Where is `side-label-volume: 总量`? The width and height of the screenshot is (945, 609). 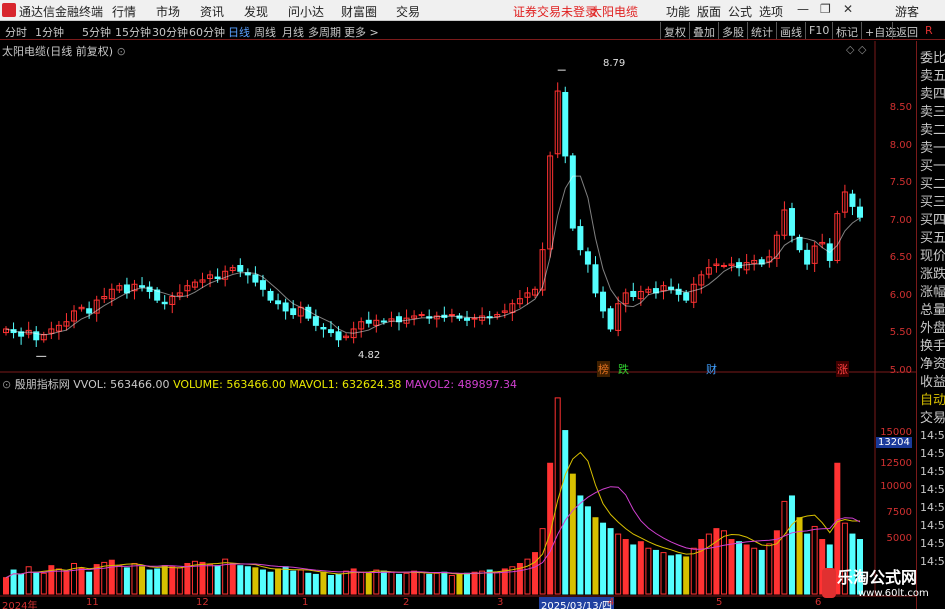 side-label-volume: 总量 is located at coordinates (932, 308).